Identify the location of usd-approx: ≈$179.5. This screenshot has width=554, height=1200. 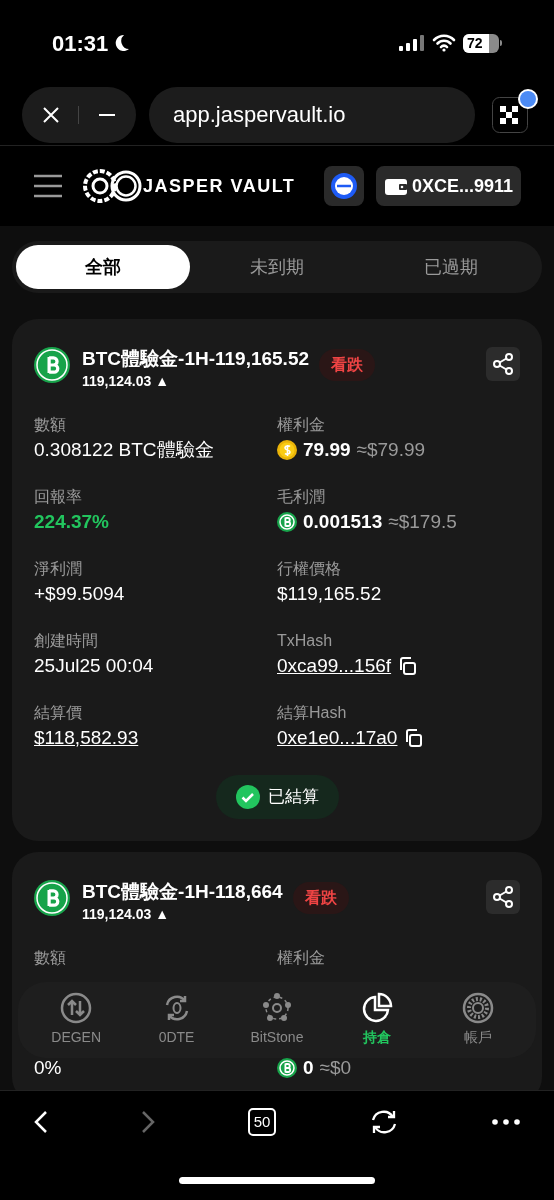
(422, 522).